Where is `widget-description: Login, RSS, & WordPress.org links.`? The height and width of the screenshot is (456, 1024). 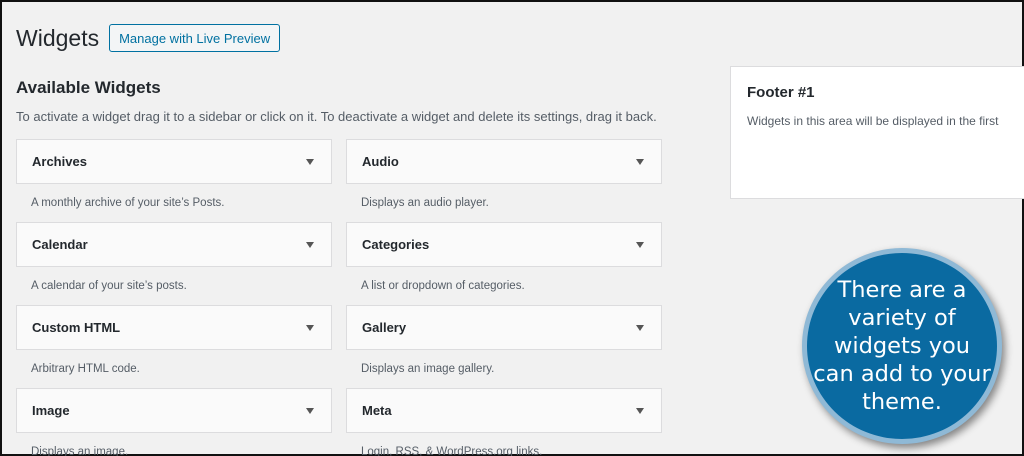
widget-description: Login, RSS, & WordPress.org links. is located at coordinates (452, 451).